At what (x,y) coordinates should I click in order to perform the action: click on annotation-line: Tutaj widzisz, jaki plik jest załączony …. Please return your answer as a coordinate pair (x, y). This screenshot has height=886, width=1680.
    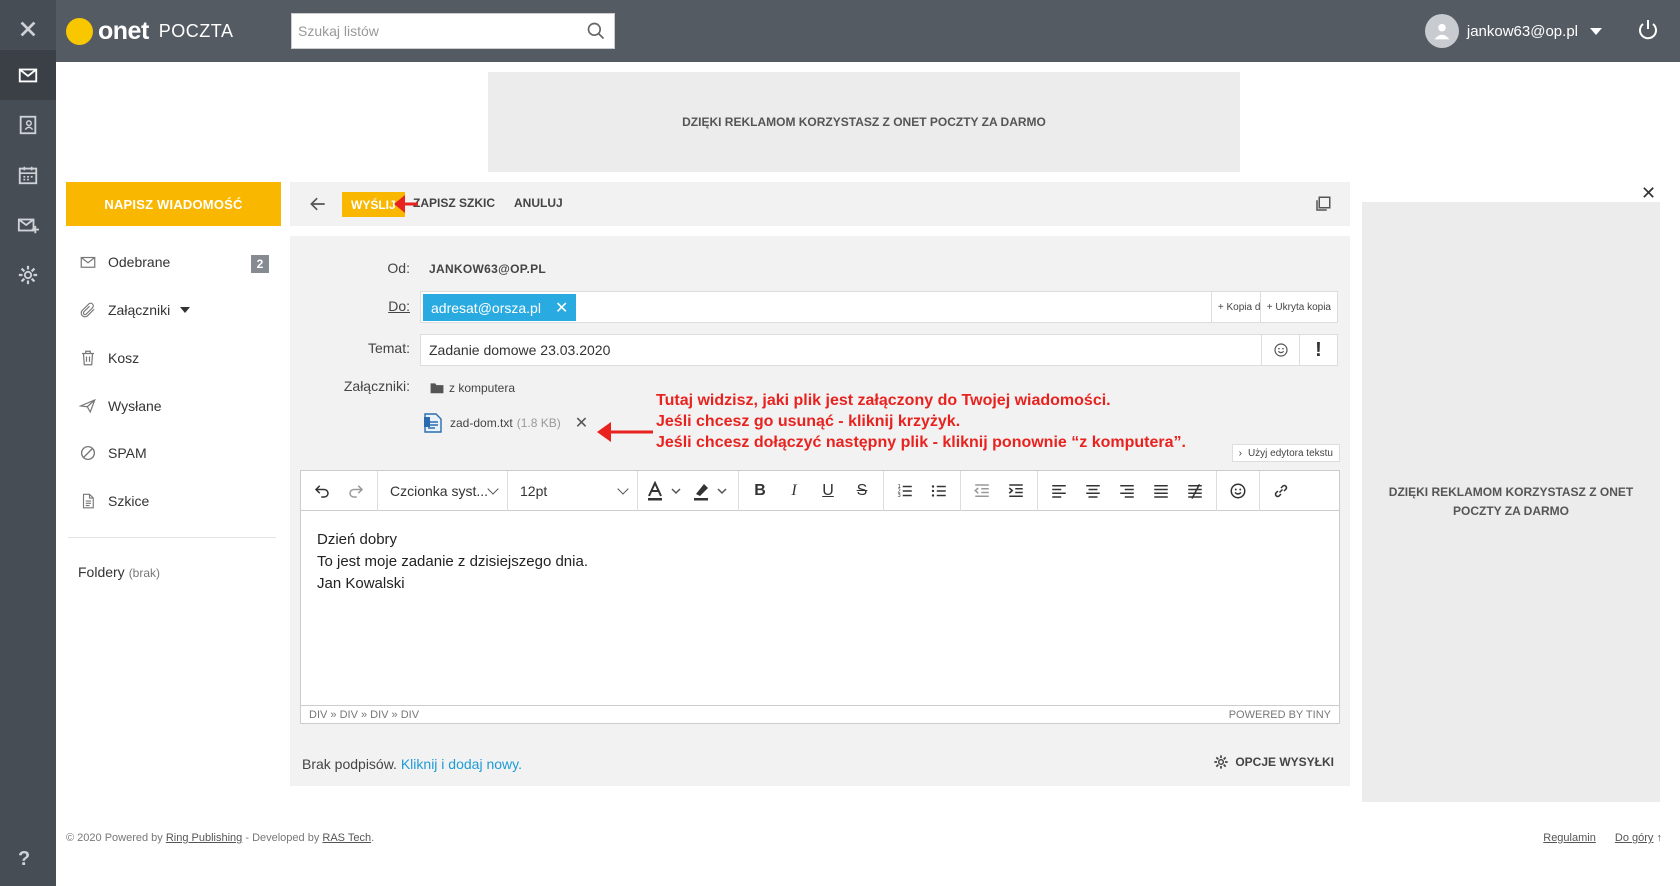
    Looking at the image, I should click on (883, 400).